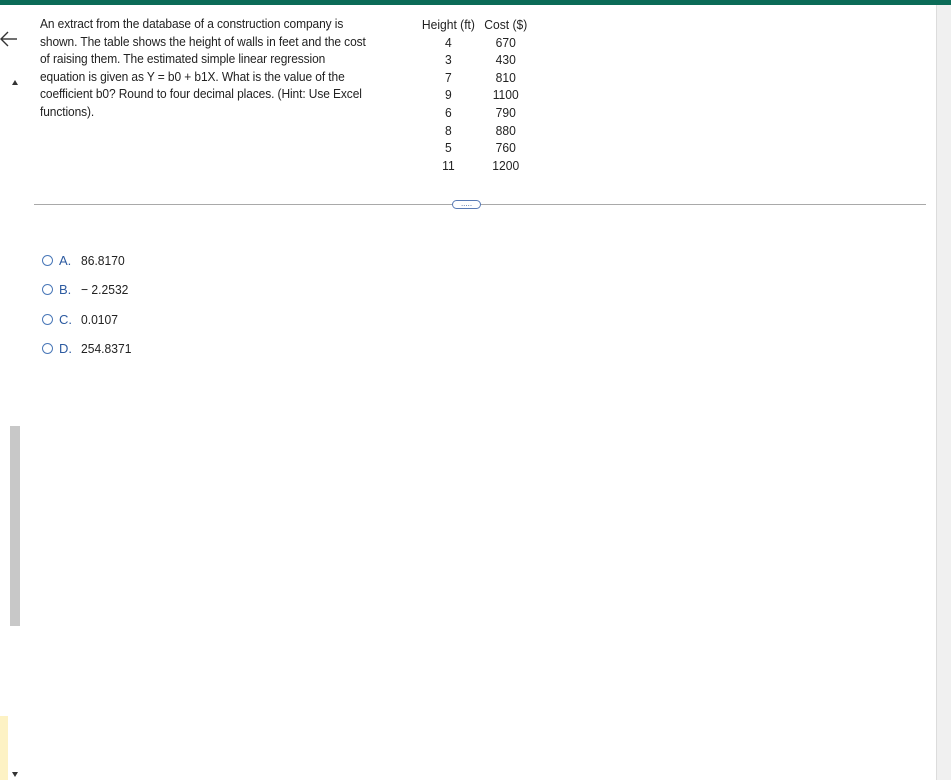 This screenshot has width=951, height=780. What do you see at coordinates (15, 526) in the screenshot?
I see `scrollbar-thumb` at bounding box center [15, 526].